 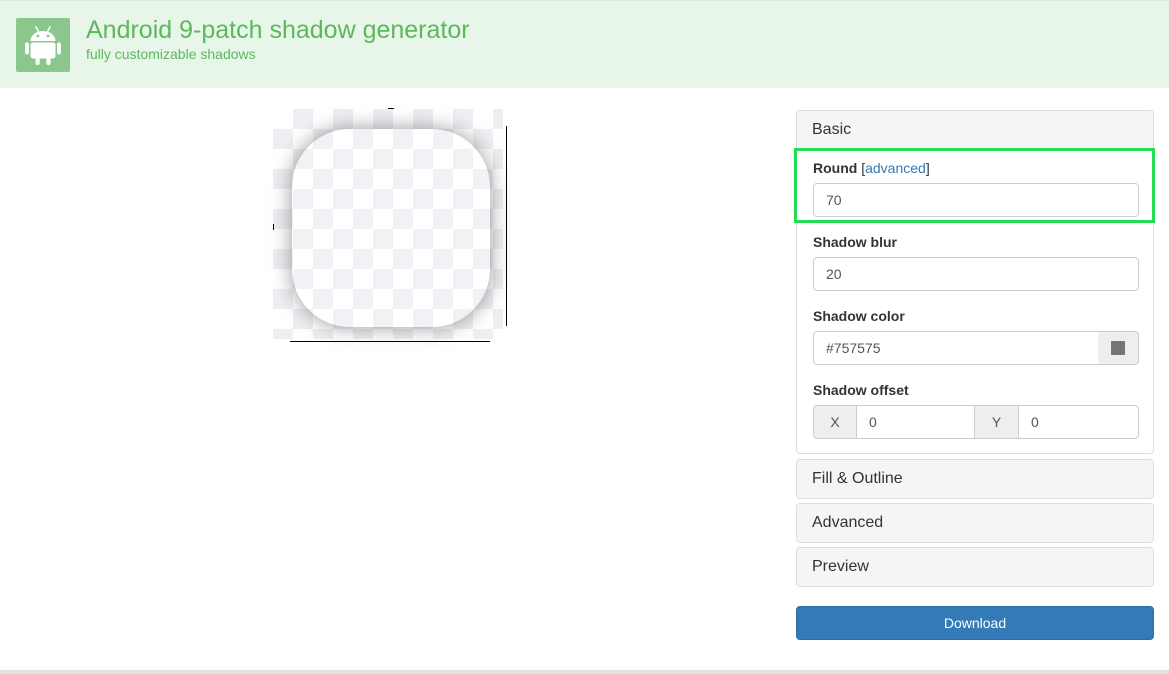 I want to click on offset-x-addon: X, so click(x=835, y=422).